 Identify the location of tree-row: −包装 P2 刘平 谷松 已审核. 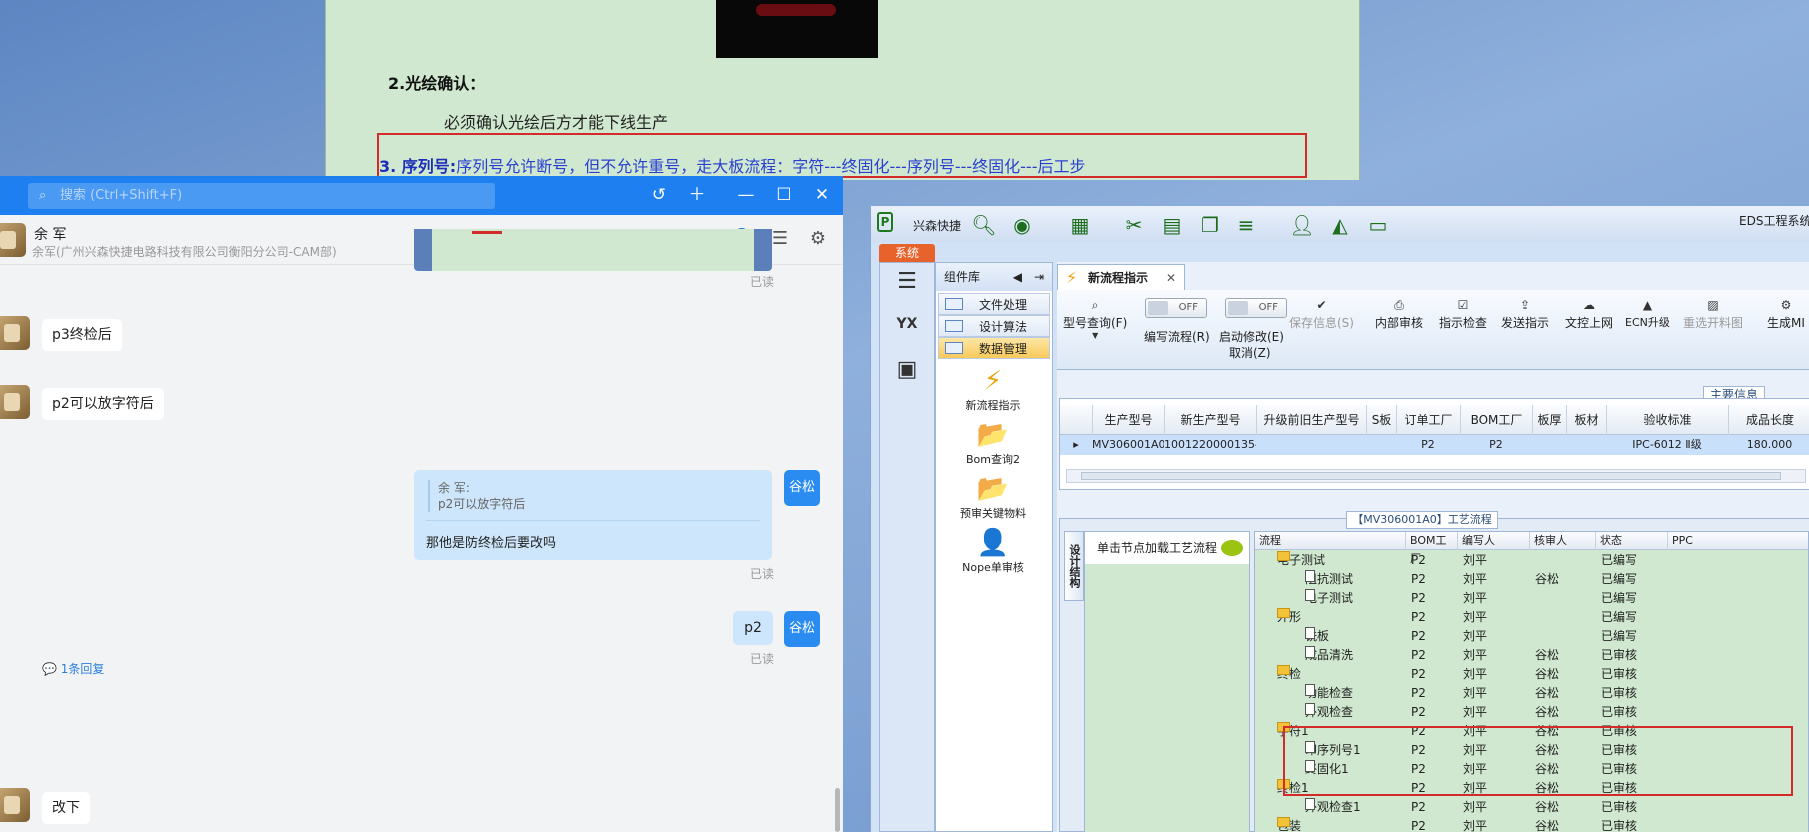
(1531, 824).